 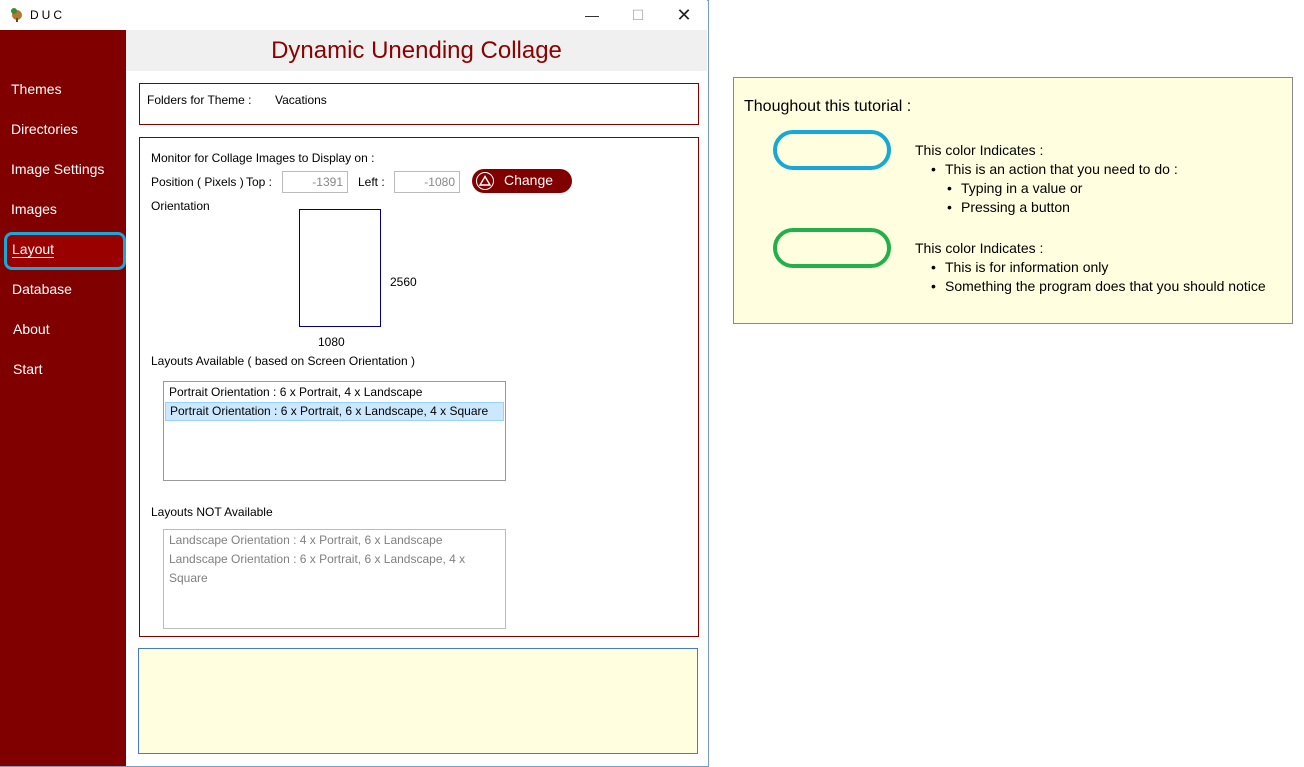 I want to click on info-color-swatch, so click(x=832, y=248).